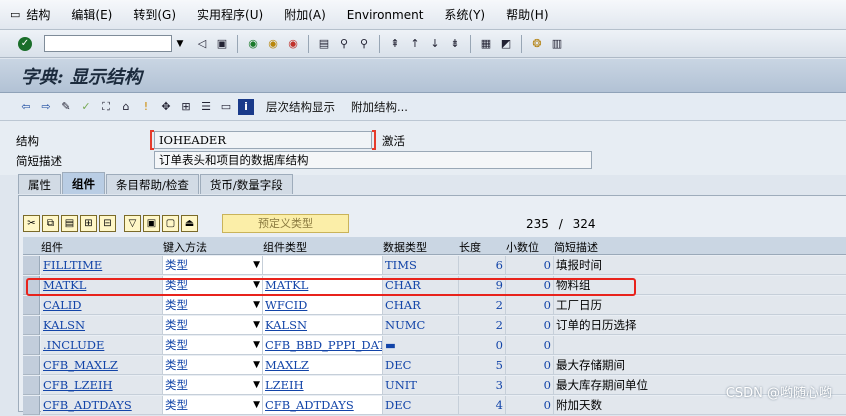 This screenshot has width=846, height=416. Describe the element at coordinates (206, 107) in the screenshot. I see `tree-icon: ☰` at that location.